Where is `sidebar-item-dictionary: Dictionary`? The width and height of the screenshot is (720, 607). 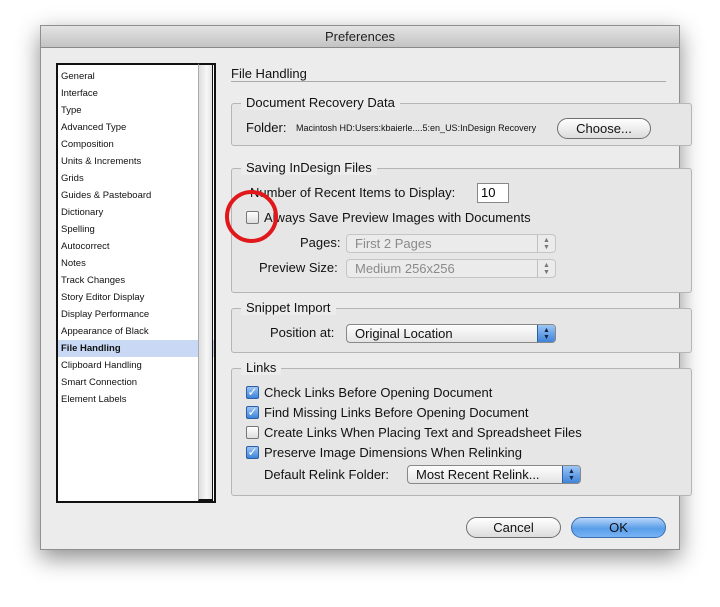
sidebar-item-dictionary: Dictionary is located at coordinates (136, 212).